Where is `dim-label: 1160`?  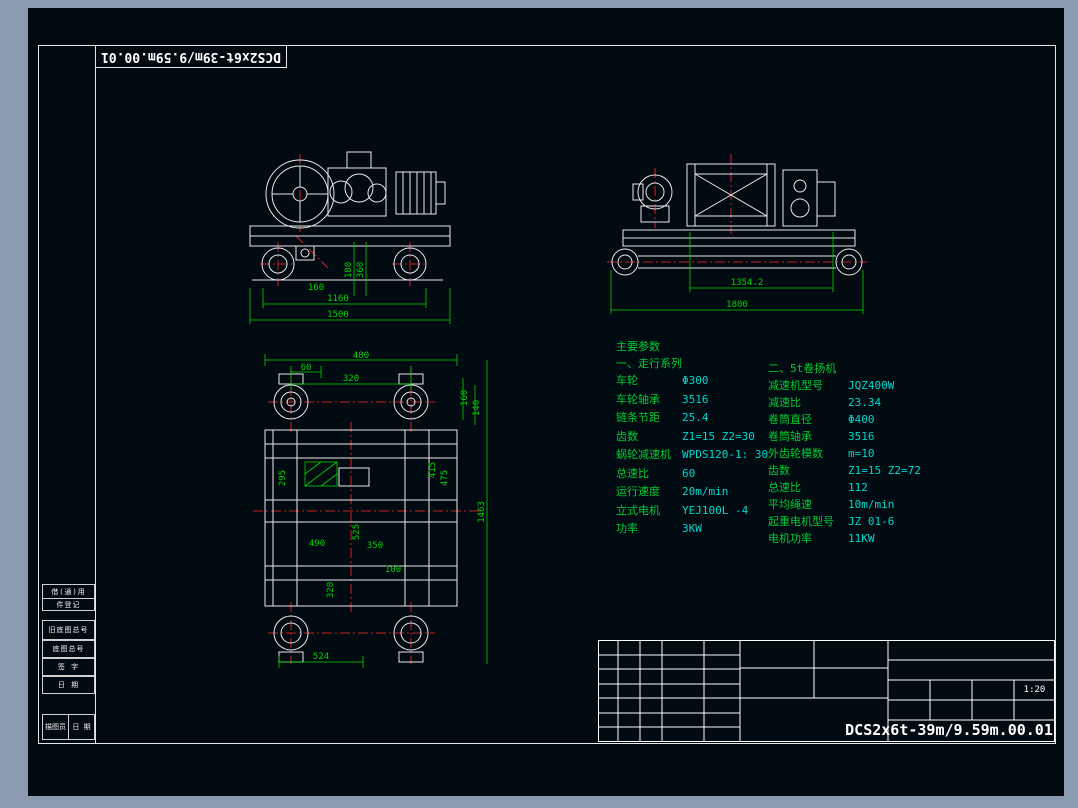
dim-label: 1160 is located at coordinates (338, 299).